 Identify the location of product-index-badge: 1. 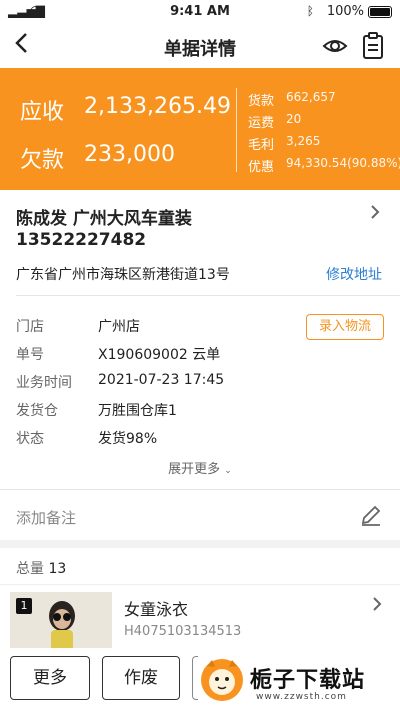
(24, 606).